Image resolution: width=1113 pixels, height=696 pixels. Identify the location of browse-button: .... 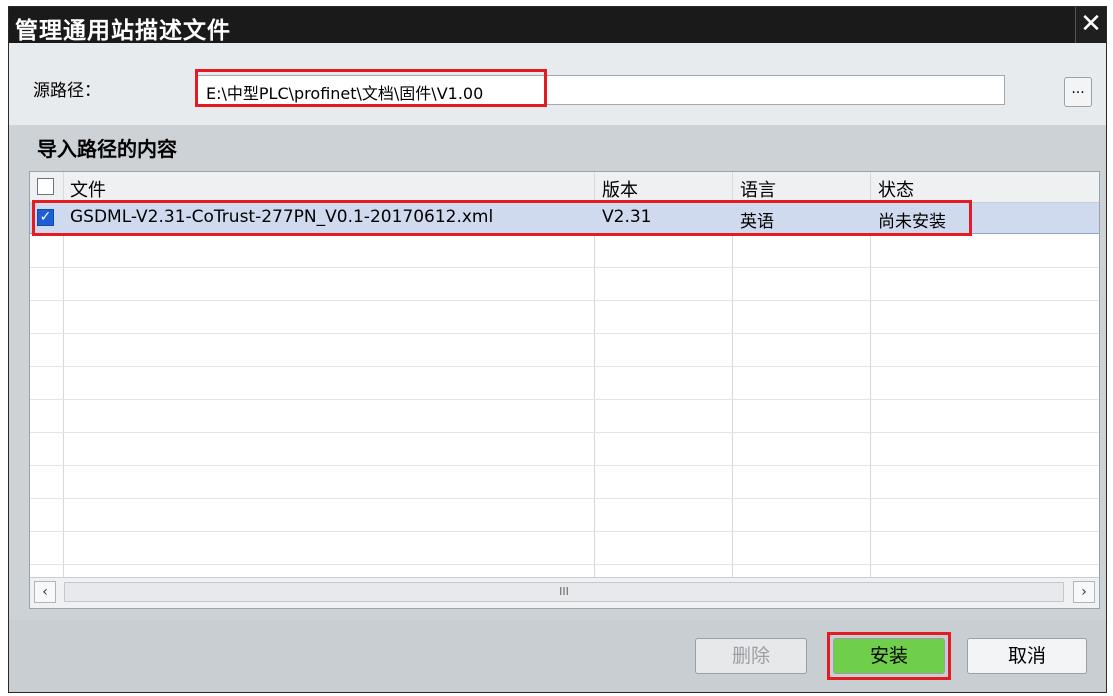
(1078, 92).